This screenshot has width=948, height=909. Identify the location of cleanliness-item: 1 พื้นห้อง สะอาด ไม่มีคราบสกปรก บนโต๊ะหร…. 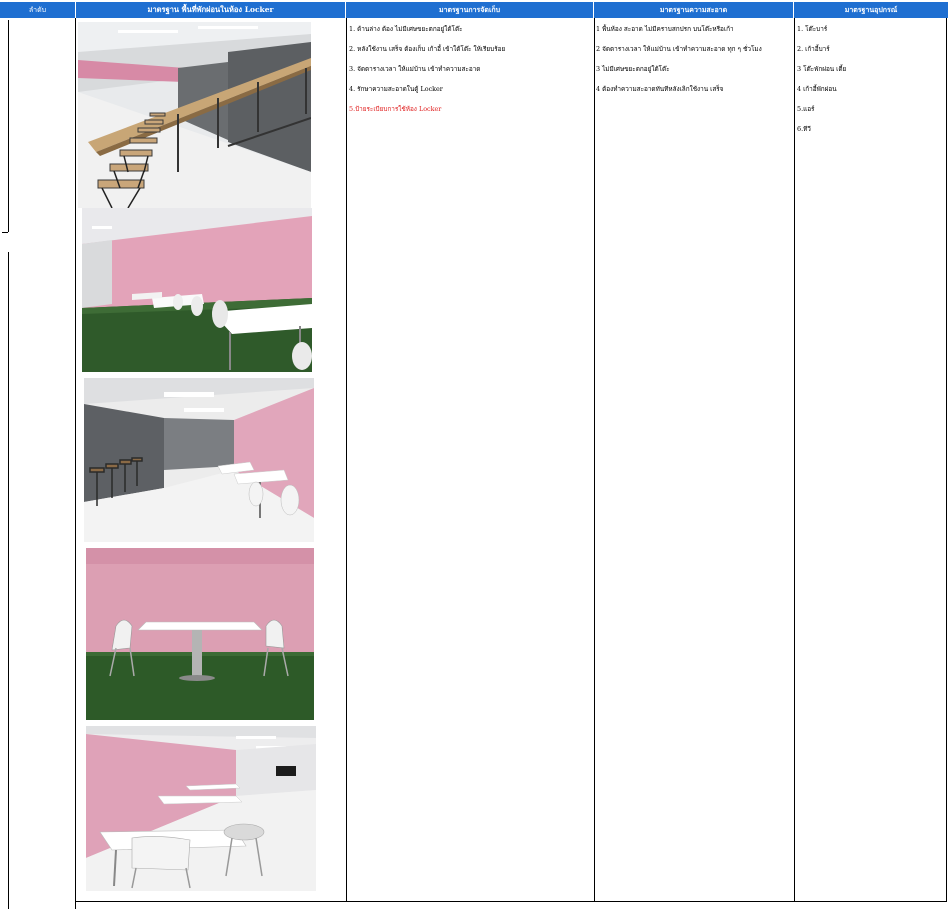
(665, 29).